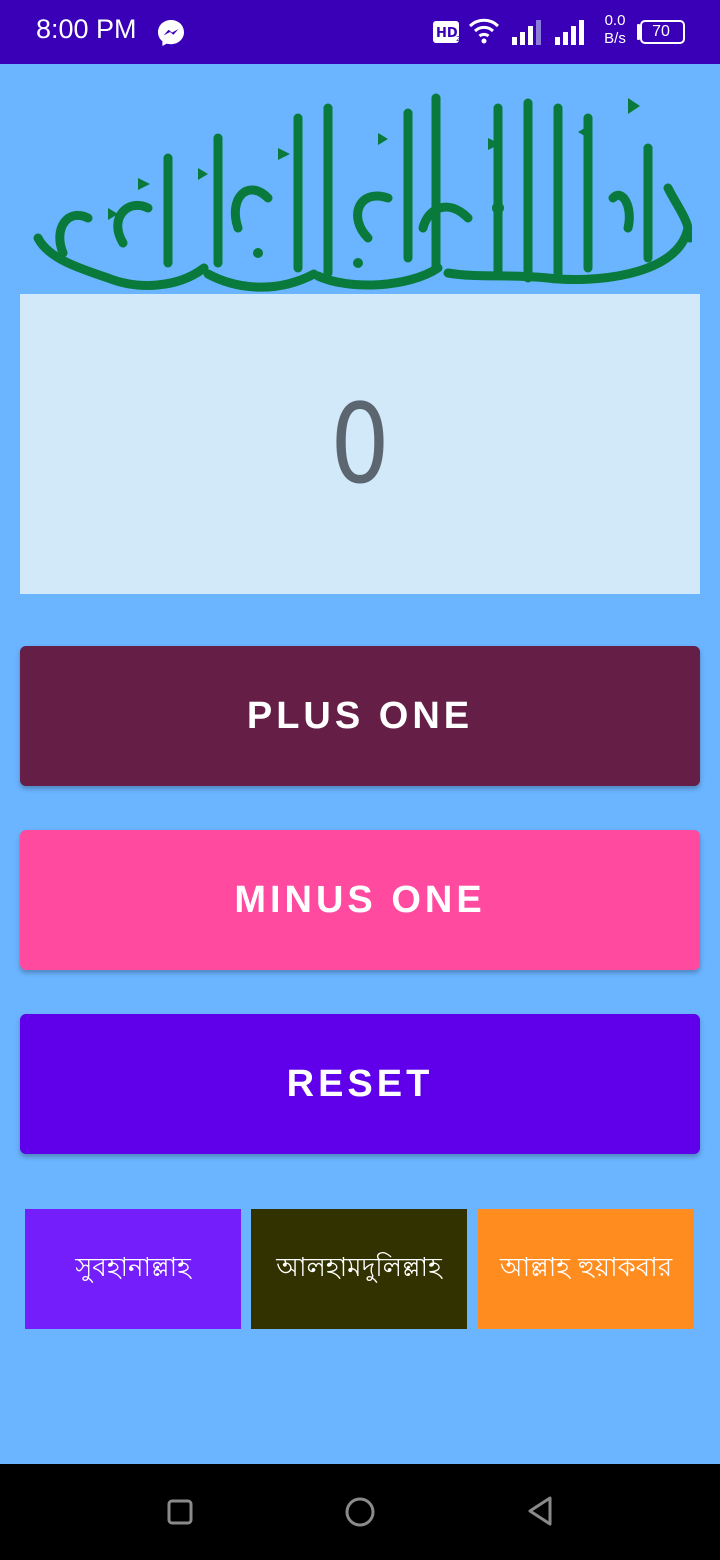  Describe the element at coordinates (484, 31) in the screenshot. I see `wifi-icon` at that location.